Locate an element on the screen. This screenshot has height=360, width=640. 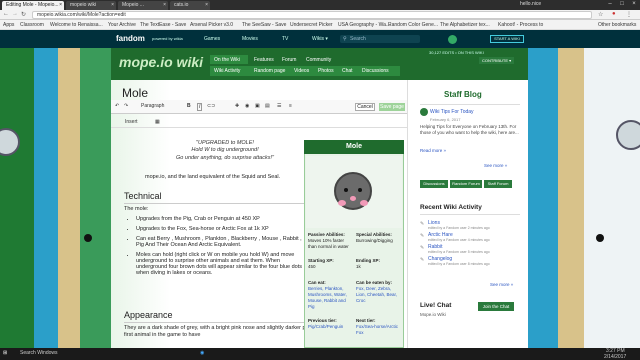
bookmark-item: Arsenal Picker v3.0 is located at coordinates (211, 25).